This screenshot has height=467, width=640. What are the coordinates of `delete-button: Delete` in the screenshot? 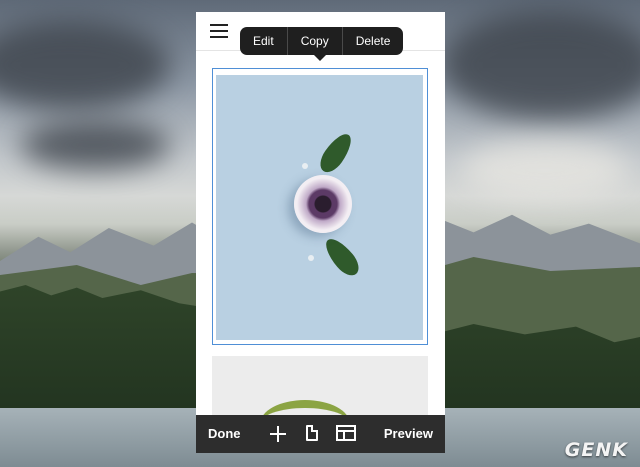 It's located at (373, 41).